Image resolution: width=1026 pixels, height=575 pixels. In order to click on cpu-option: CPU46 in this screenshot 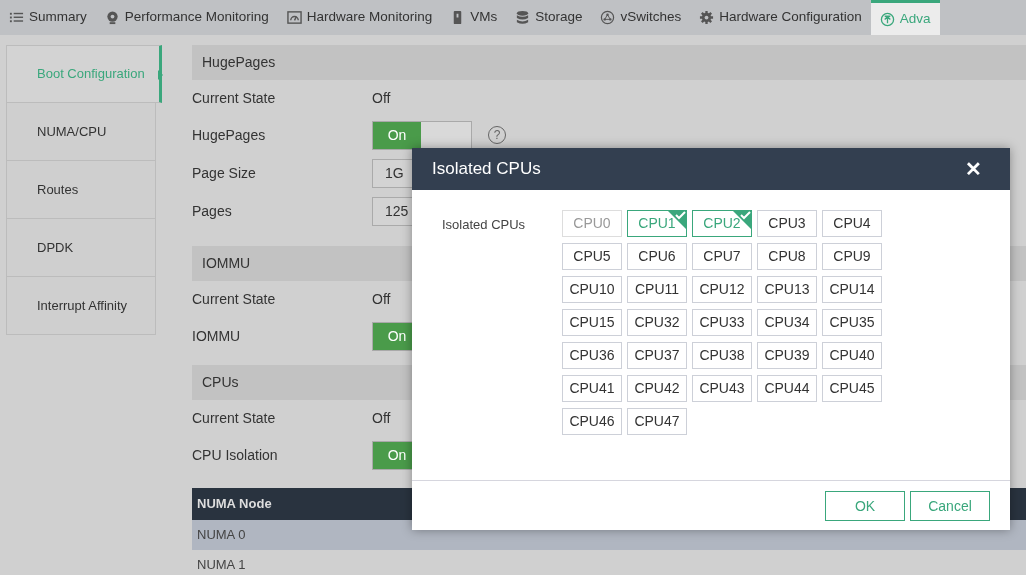, I will do `click(592, 421)`.